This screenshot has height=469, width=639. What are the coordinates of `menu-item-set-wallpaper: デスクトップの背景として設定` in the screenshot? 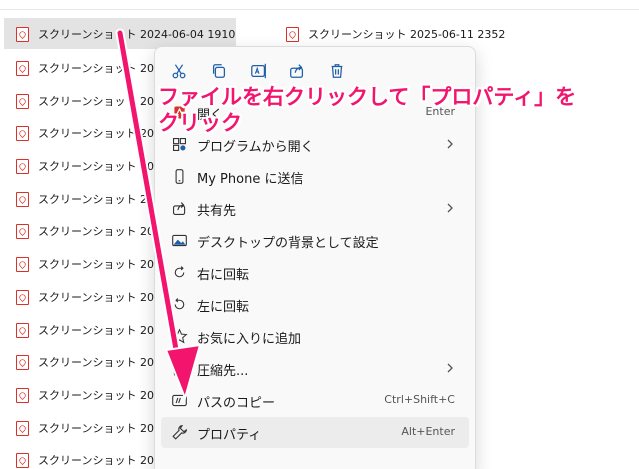 It's located at (315, 240).